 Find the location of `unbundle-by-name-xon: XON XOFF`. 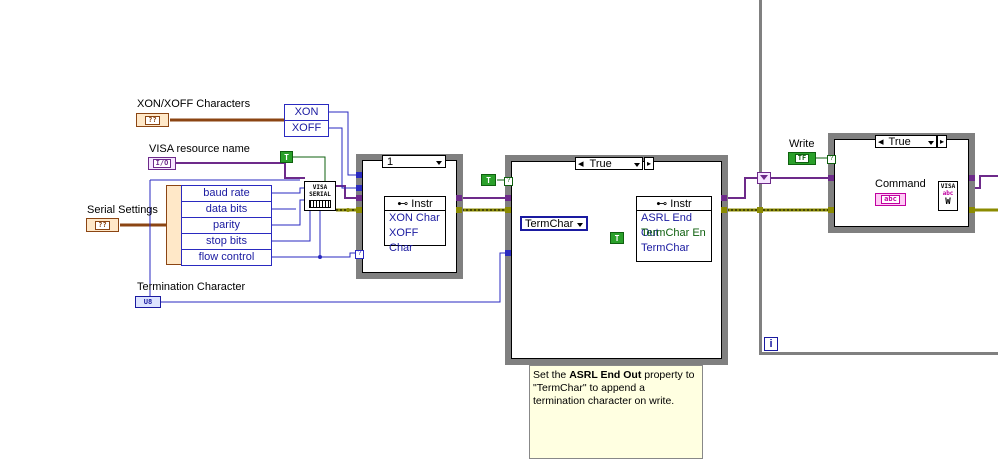

unbundle-by-name-xon: XON XOFF is located at coordinates (306, 120).